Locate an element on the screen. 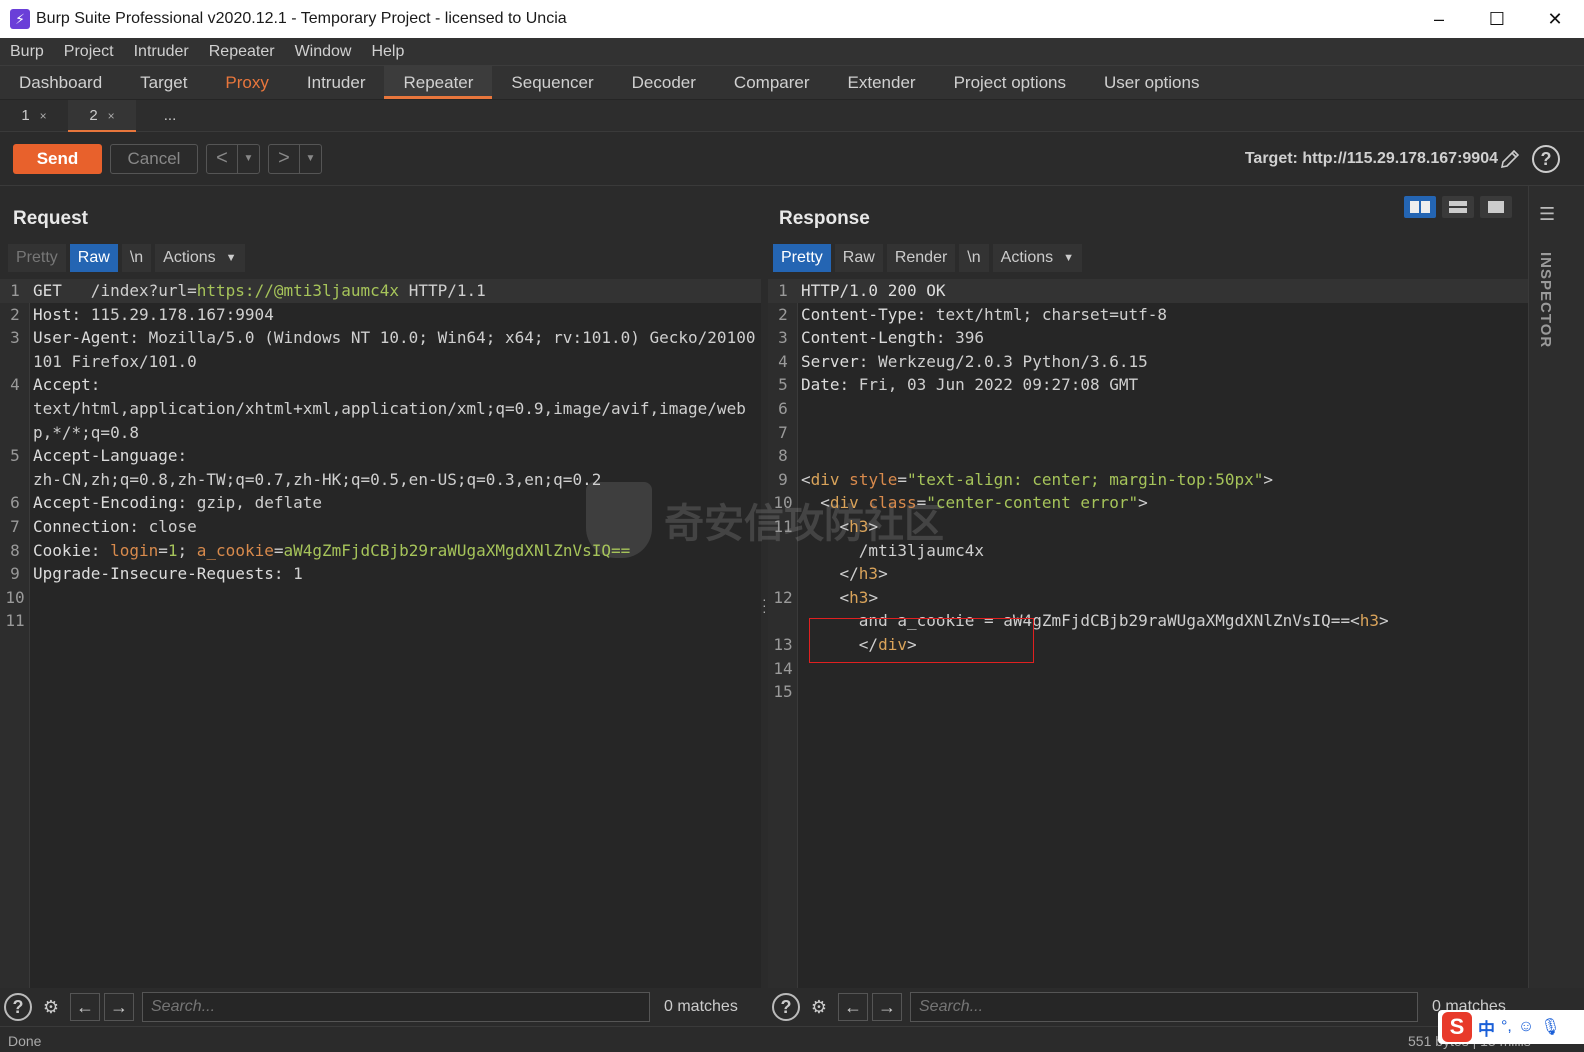 Image resolution: width=1584 pixels, height=1052 pixels. tab-project-options: Project options is located at coordinates (1010, 82).